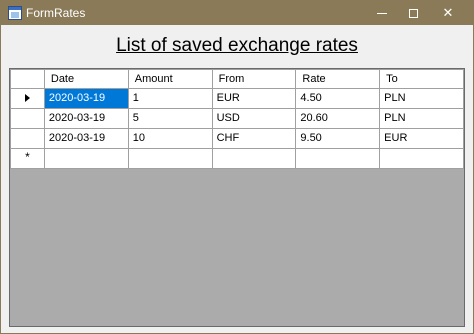 The height and width of the screenshot is (334, 474). I want to click on table-row: 2020-03-19 5 USD 20.60 PLN, so click(237, 118).